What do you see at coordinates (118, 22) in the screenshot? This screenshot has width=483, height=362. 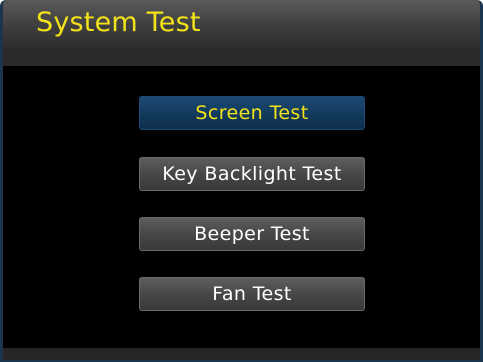 I see `page-title: System Test` at bounding box center [118, 22].